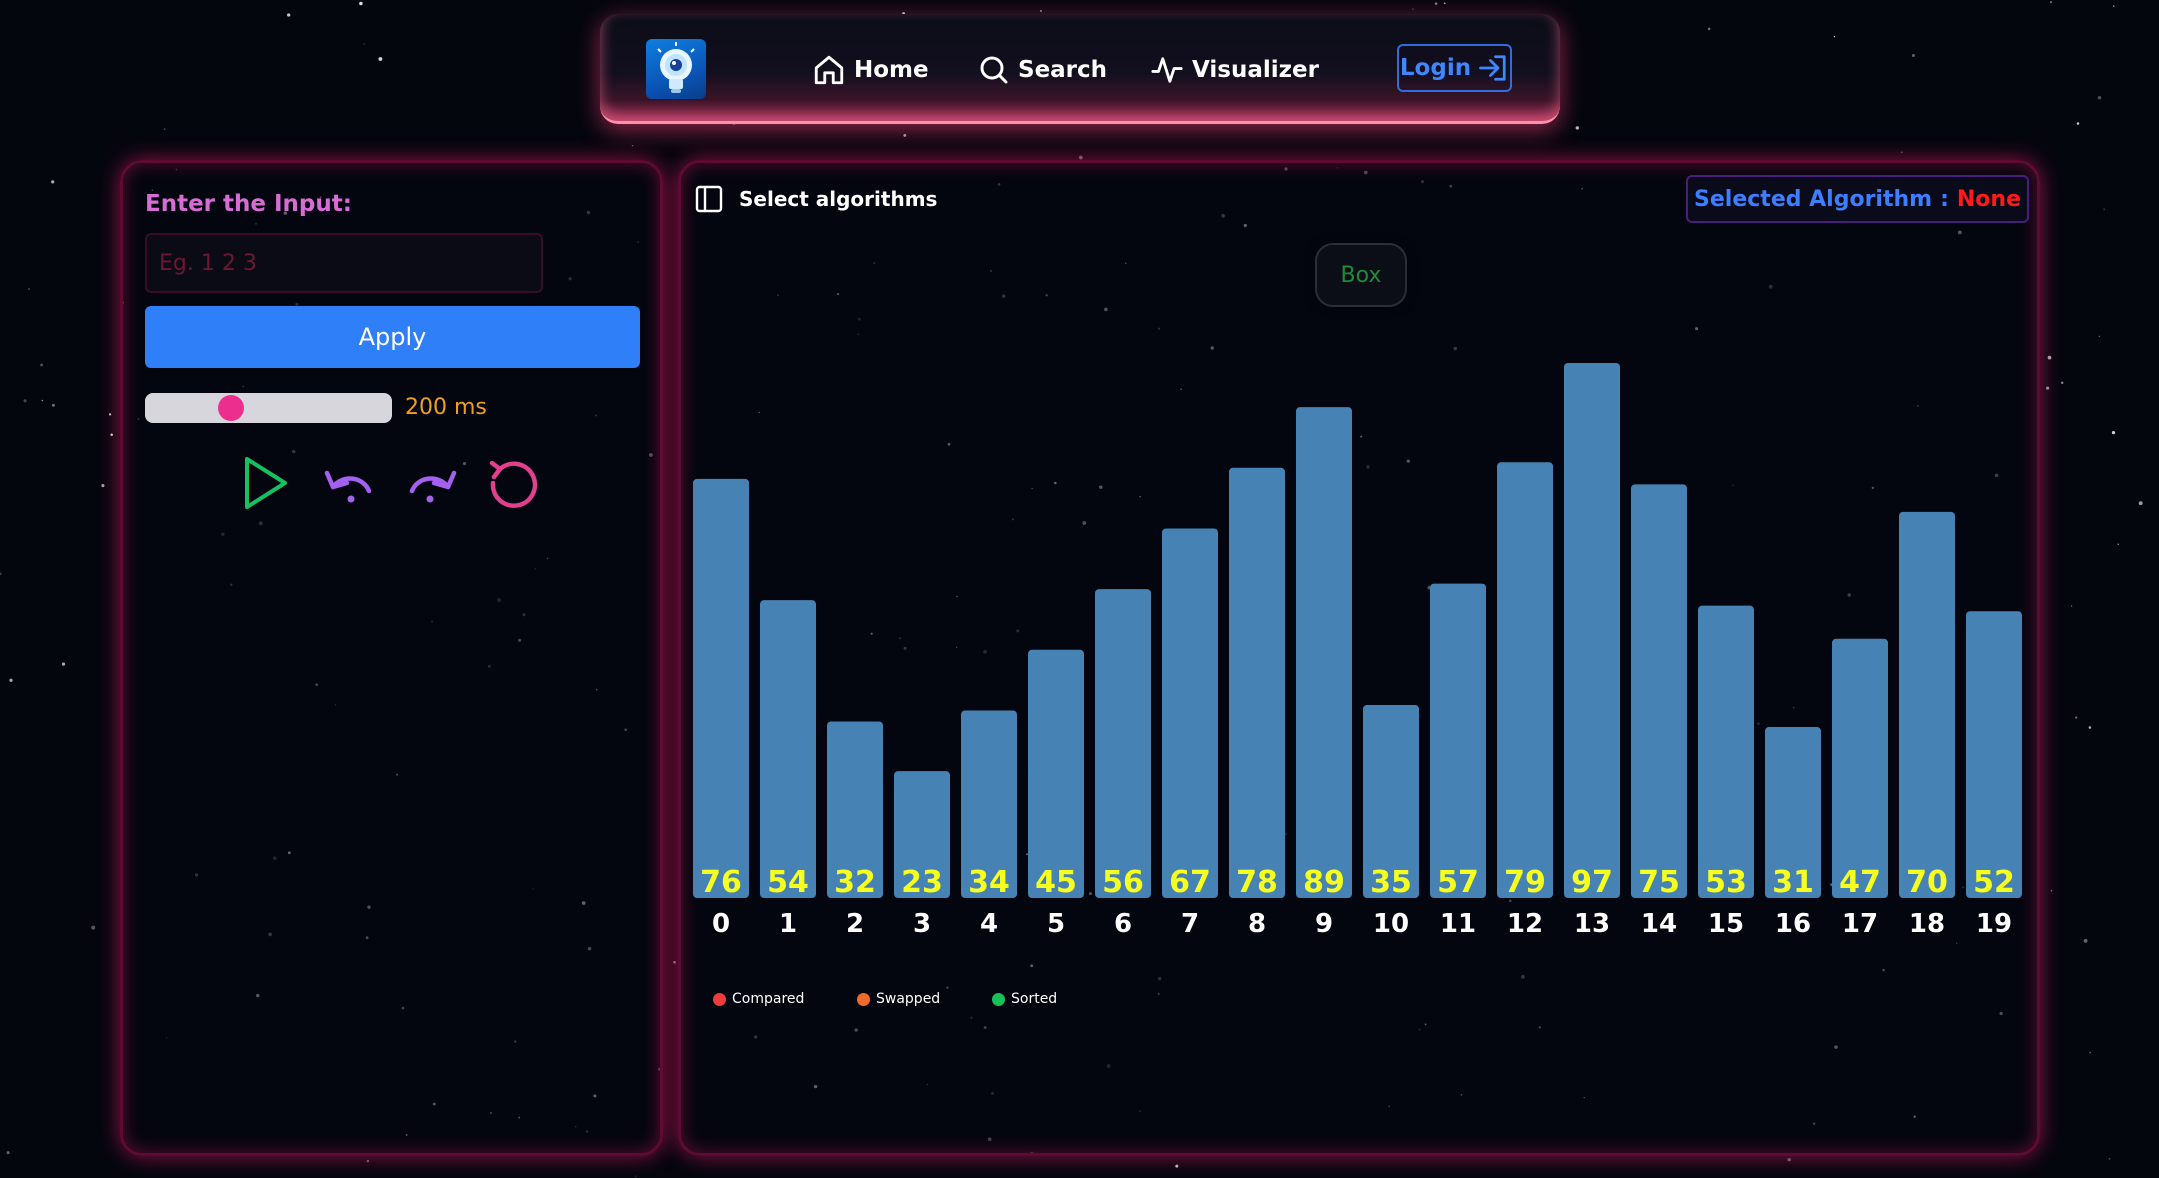 This screenshot has width=2159, height=1178. I want to click on nav-search: Search, so click(1042, 70).